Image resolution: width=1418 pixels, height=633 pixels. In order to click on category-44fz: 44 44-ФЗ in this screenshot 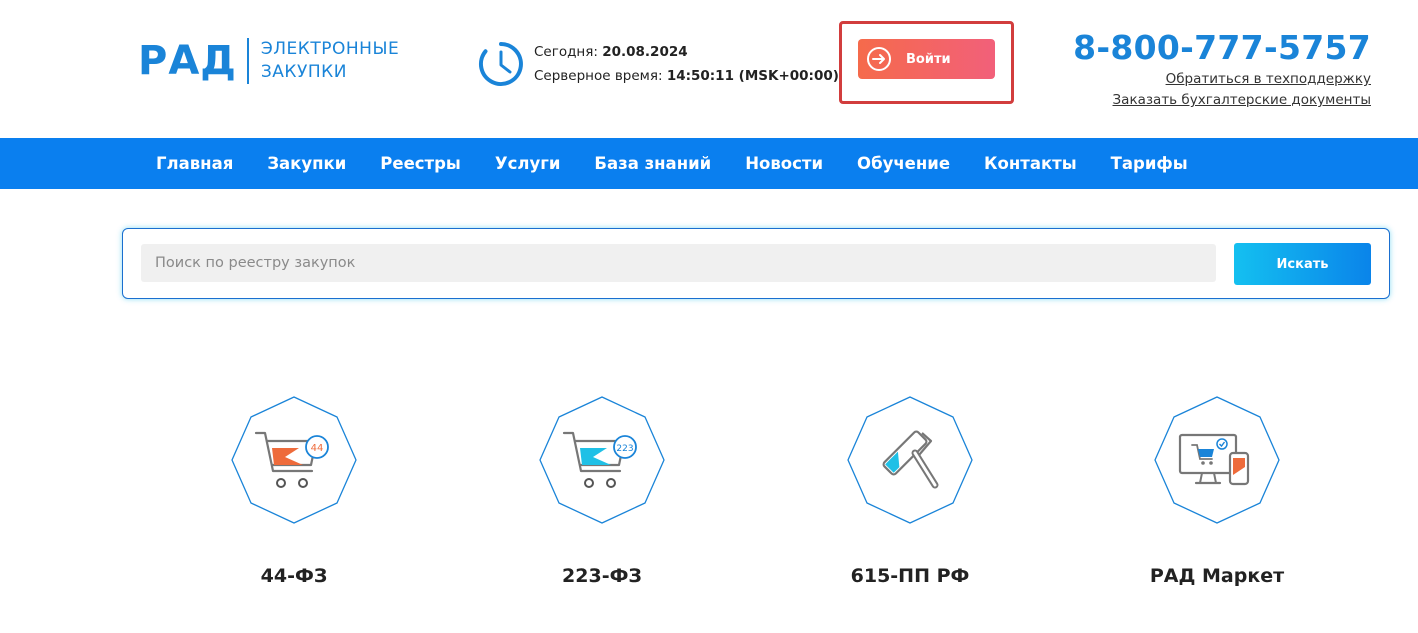, I will do `click(294, 491)`.